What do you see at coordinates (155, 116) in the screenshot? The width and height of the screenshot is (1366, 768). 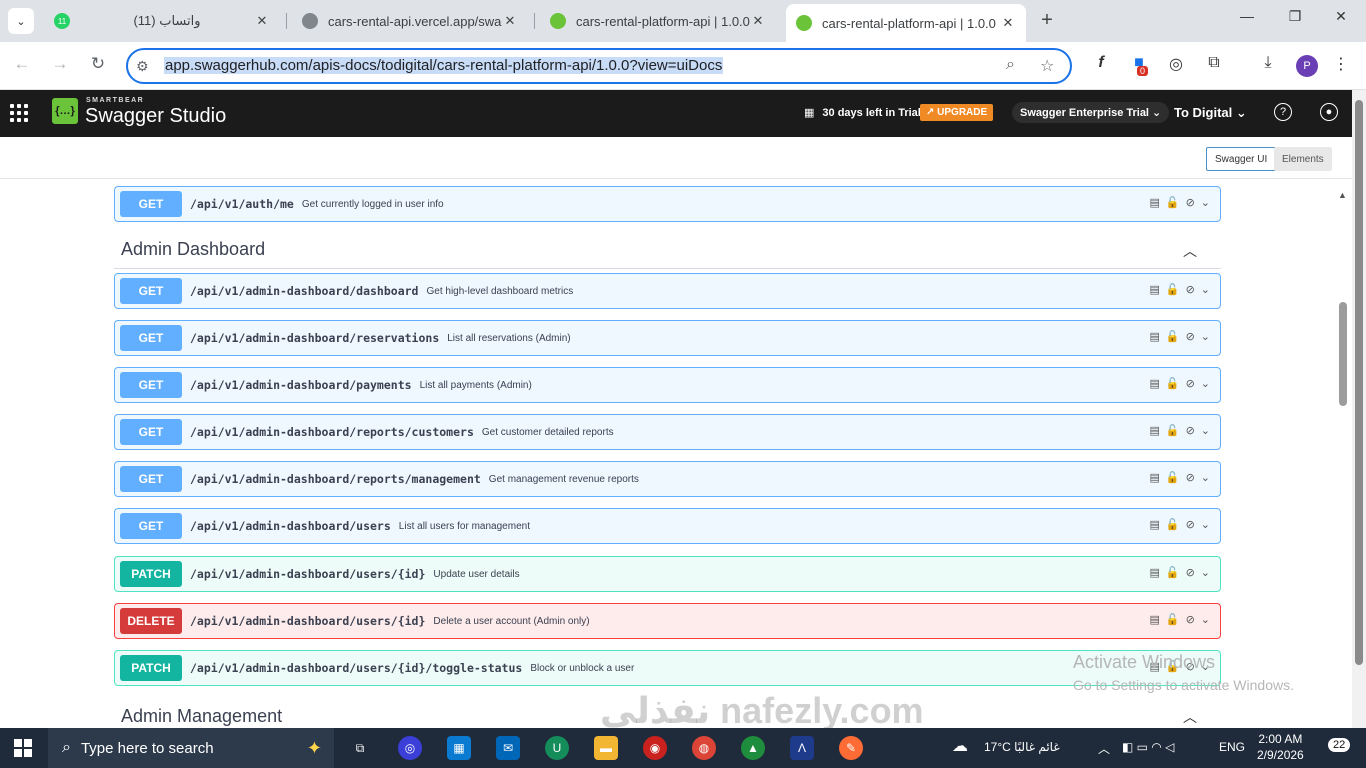 I see `brand-name: Swagger Studio` at bounding box center [155, 116].